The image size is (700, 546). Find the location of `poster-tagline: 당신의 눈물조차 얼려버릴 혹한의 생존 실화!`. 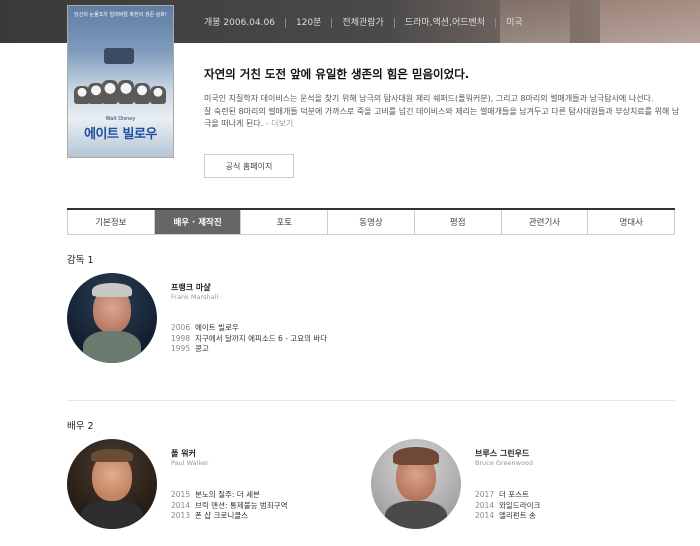

poster-tagline: 당신의 눈물조차 얼려버릴 혹한의 생존 실화! is located at coordinates (120, 15).